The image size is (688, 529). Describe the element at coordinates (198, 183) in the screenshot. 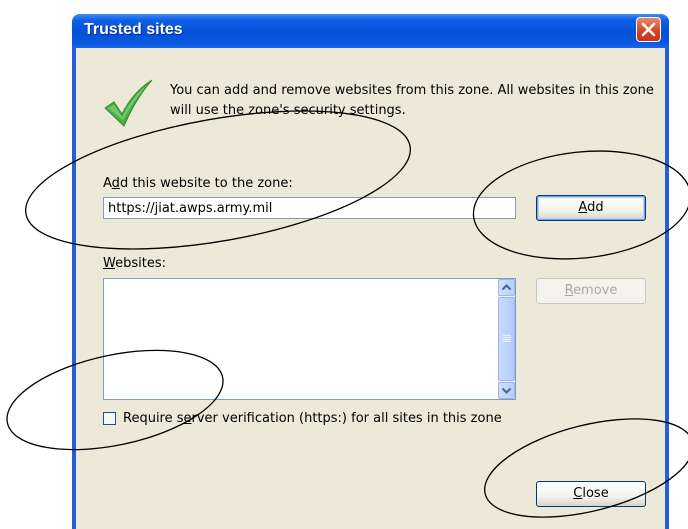

I see `add-website-label: Add this website to the zone:` at that location.